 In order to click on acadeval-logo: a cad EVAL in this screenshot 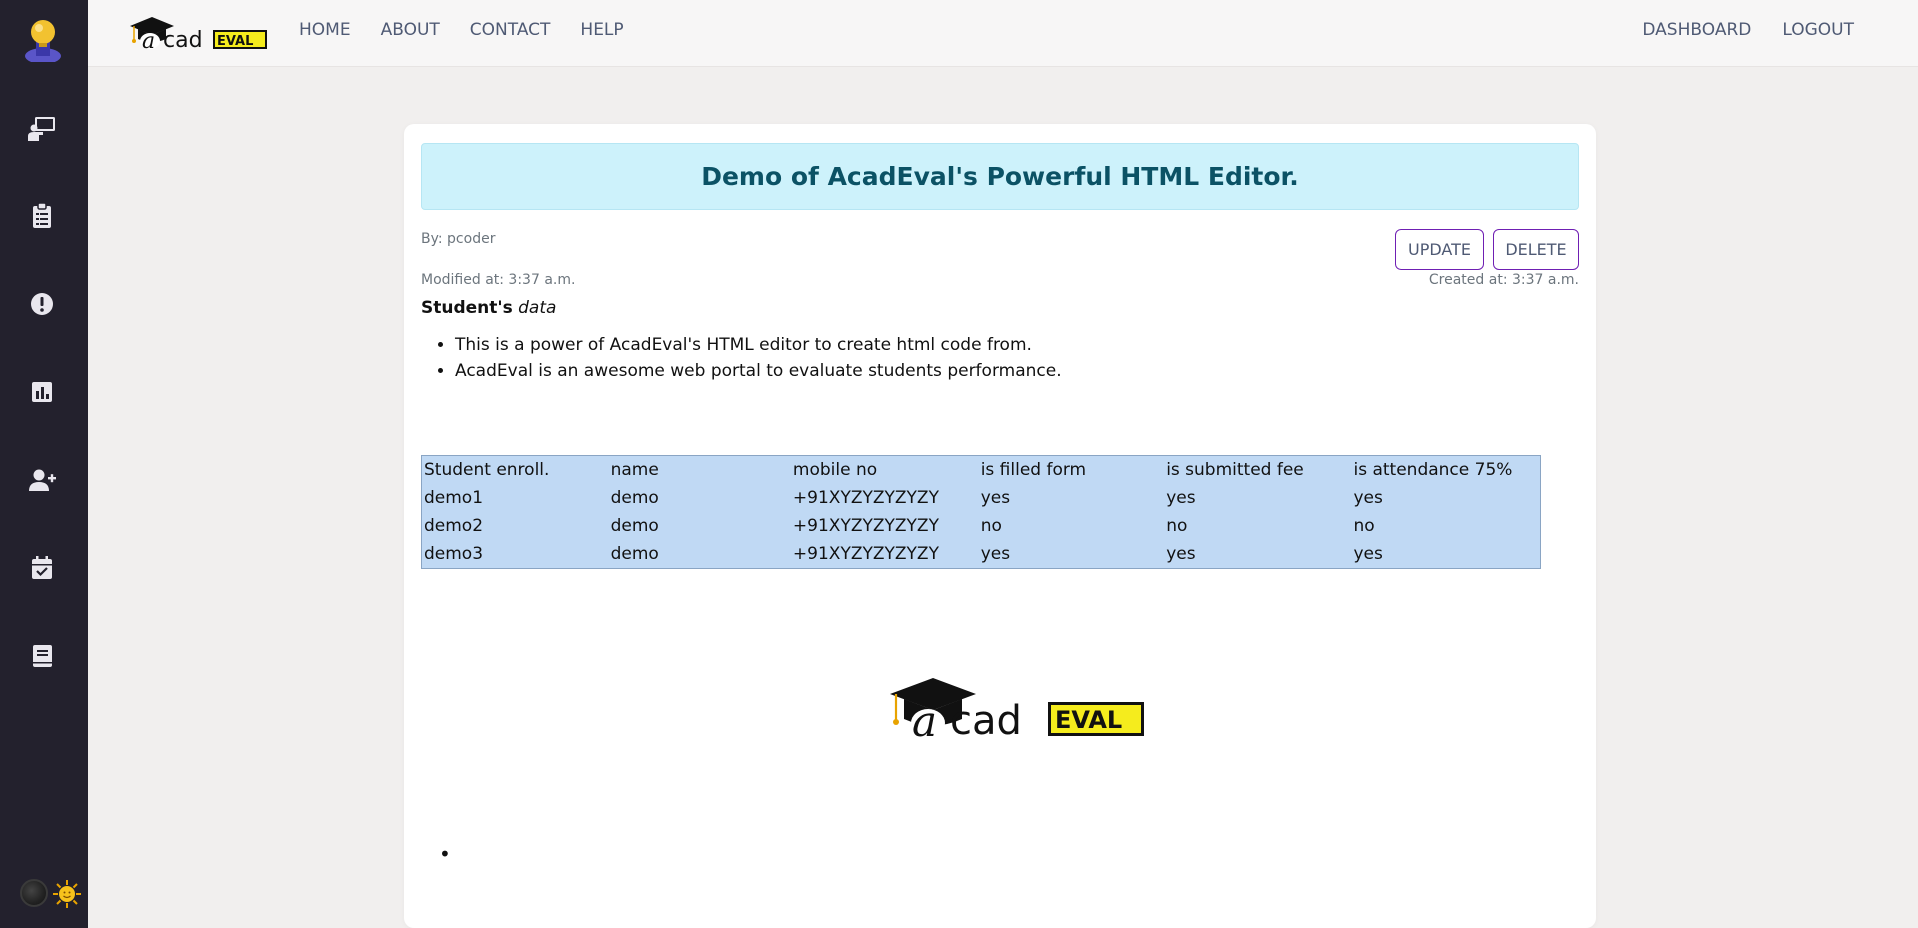, I will do `click(198, 34)`.